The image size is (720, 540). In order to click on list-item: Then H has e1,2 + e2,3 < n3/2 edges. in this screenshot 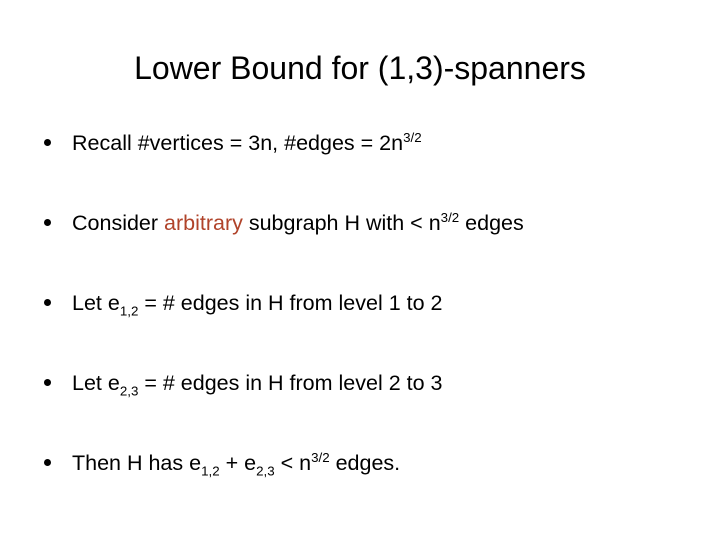, I will do `click(368, 488)`.